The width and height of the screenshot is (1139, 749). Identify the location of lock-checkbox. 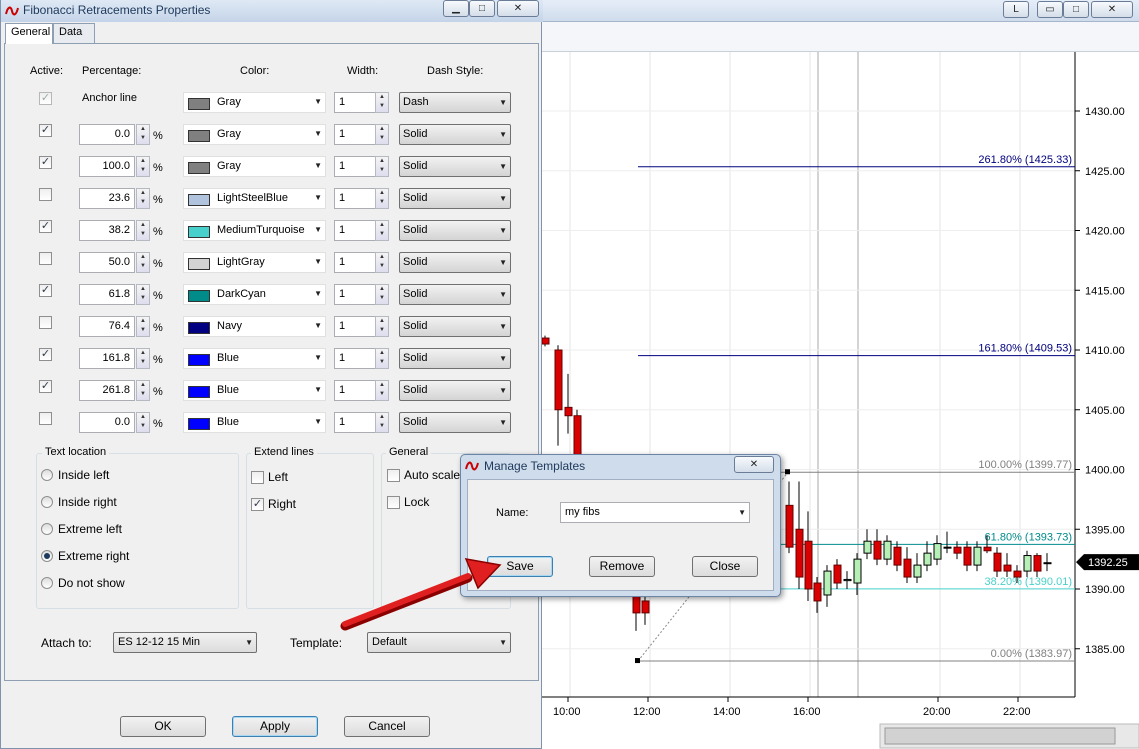
(393, 502).